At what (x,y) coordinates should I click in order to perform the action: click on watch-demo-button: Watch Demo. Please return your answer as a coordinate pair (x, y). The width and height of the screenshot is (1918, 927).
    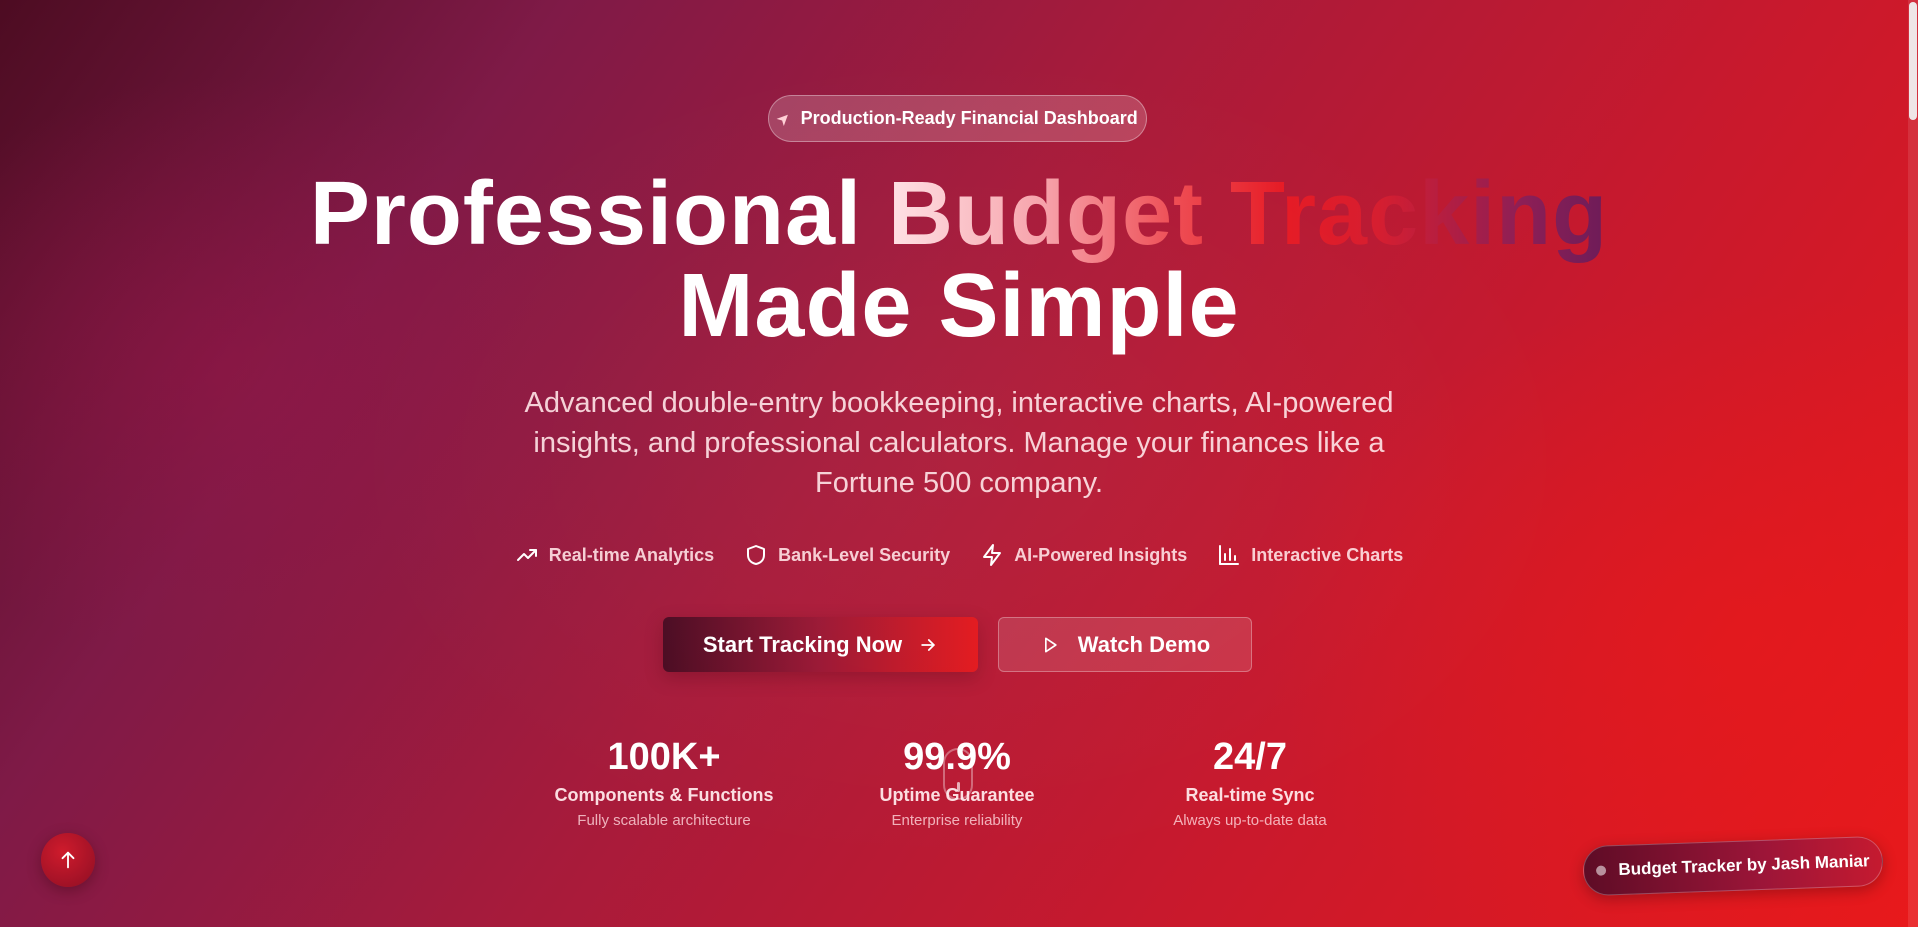
    Looking at the image, I should click on (1125, 644).